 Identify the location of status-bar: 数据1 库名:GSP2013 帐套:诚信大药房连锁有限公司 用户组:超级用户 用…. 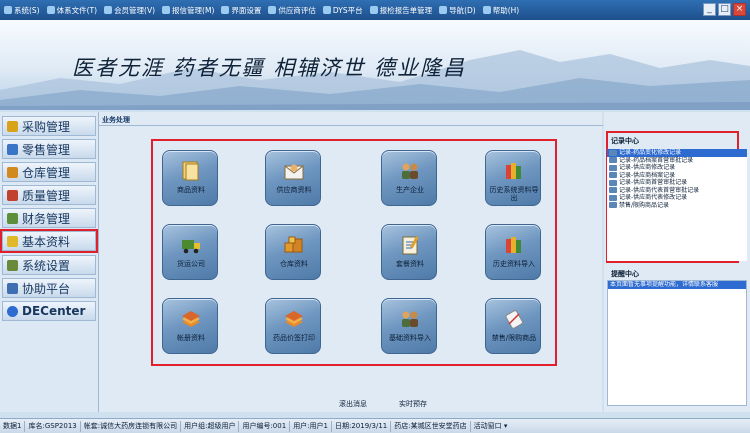
(375, 425).